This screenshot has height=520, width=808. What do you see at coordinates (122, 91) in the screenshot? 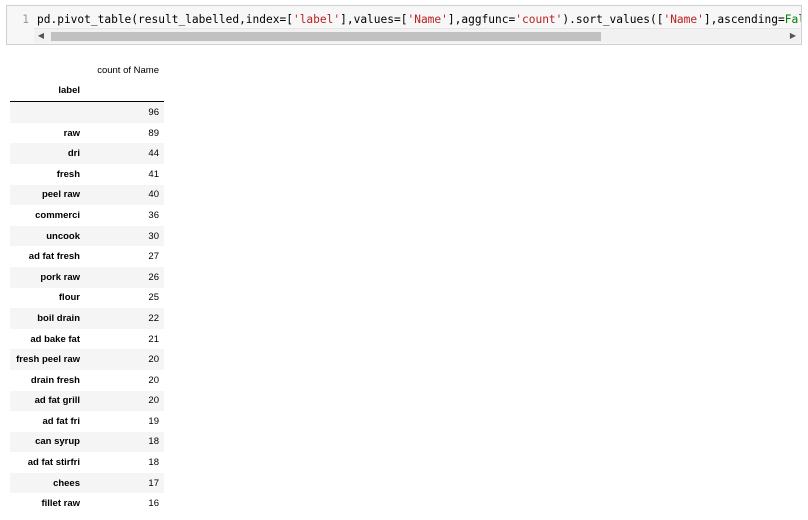
I see `index-header-spacer` at bounding box center [122, 91].